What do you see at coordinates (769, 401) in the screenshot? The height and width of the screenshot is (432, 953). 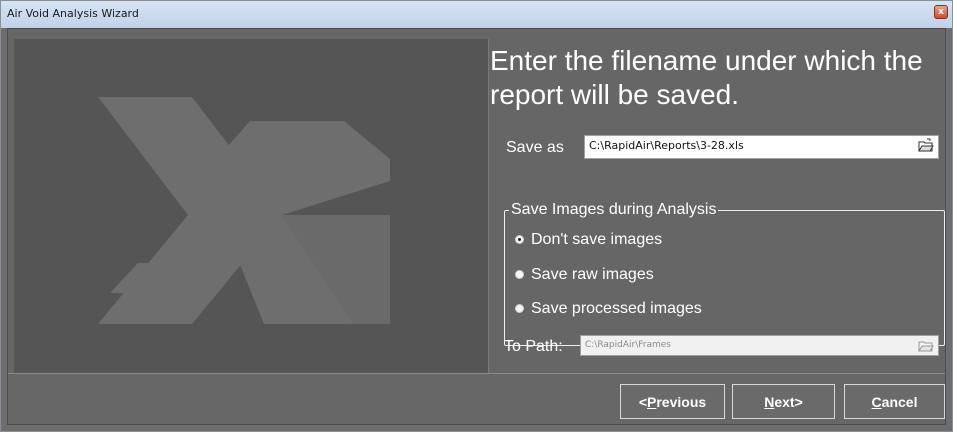 I see `button-mnemonic: N` at bounding box center [769, 401].